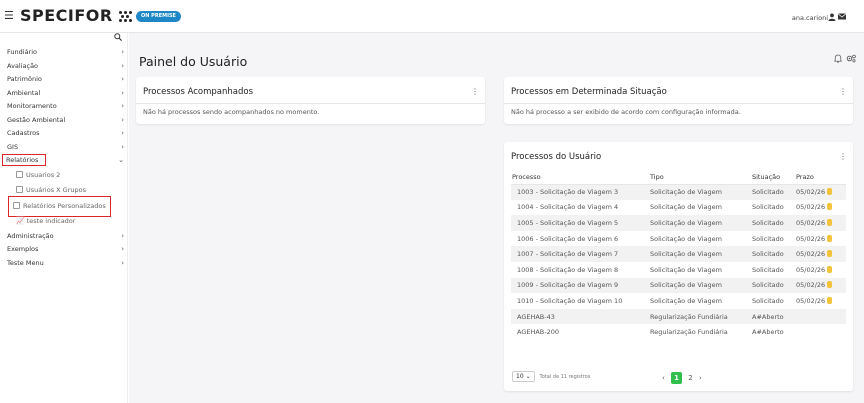  What do you see at coordinates (64, 161) in the screenshot?
I see `sidebar-item-relatorios: Relatórios ⌄` at bounding box center [64, 161].